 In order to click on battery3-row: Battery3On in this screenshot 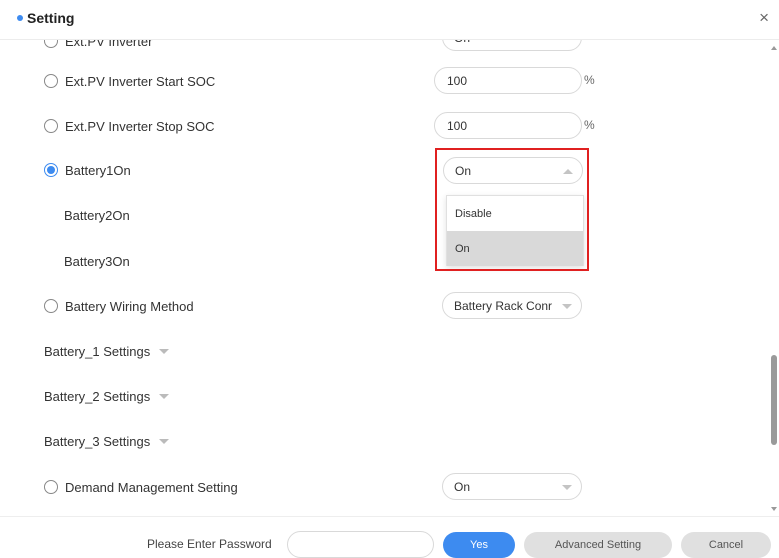, I will do `click(97, 261)`.